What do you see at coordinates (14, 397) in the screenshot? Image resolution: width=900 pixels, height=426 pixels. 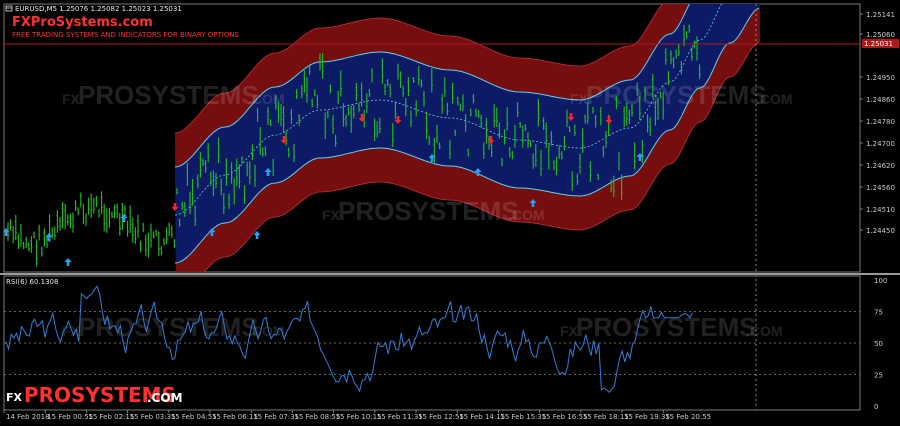 I see `footer-logo-fx: FX` at bounding box center [14, 397].